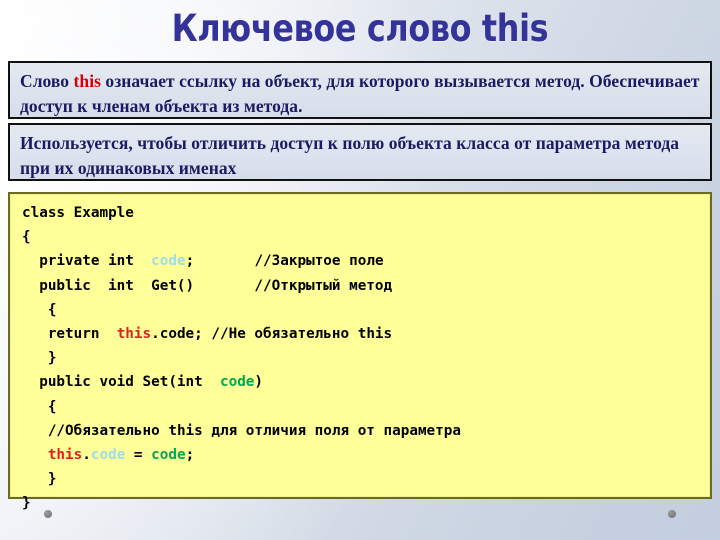 The image size is (720, 540). I want to click on code-line: class Example, so click(78, 213).